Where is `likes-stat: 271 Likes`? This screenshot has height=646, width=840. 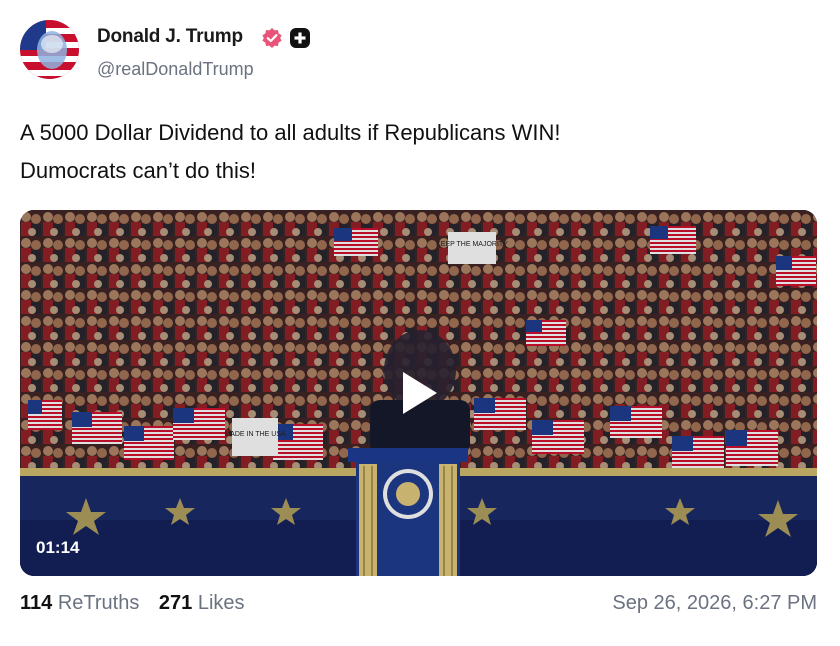
likes-stat: 271 Likes is located at coordinates (202, 603).